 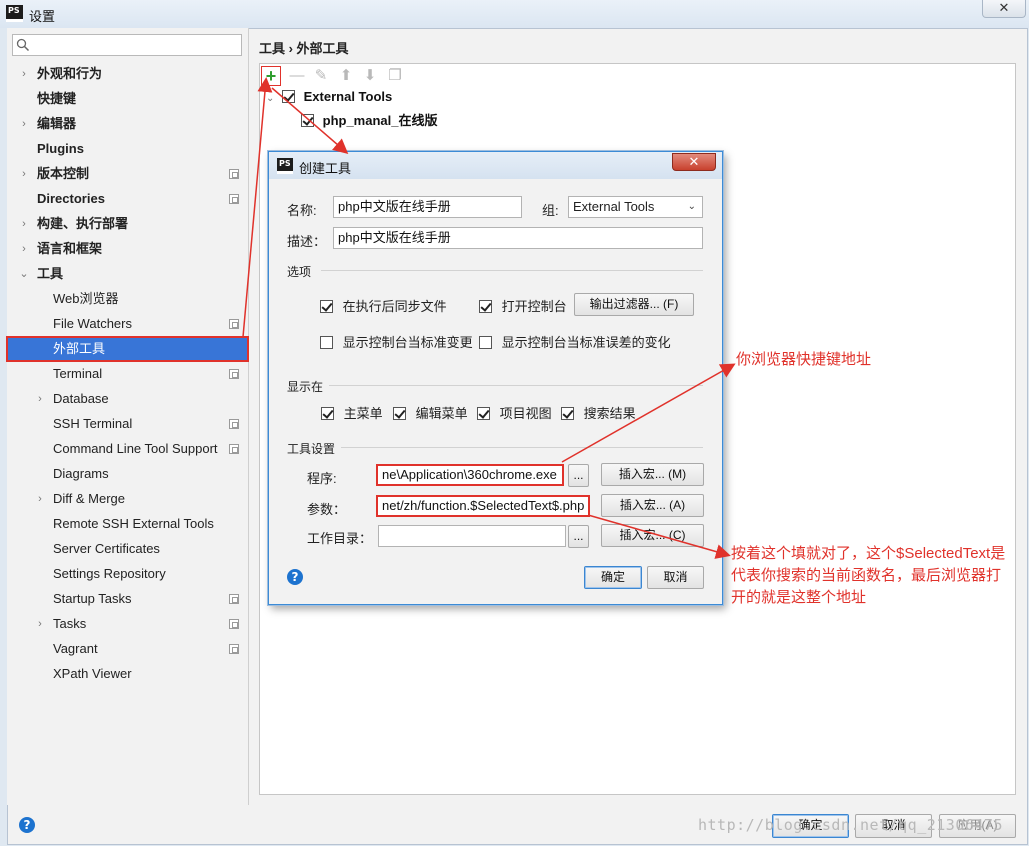 I want to click on dialog-cancel-button: 取消, so click(x=675, y=577).